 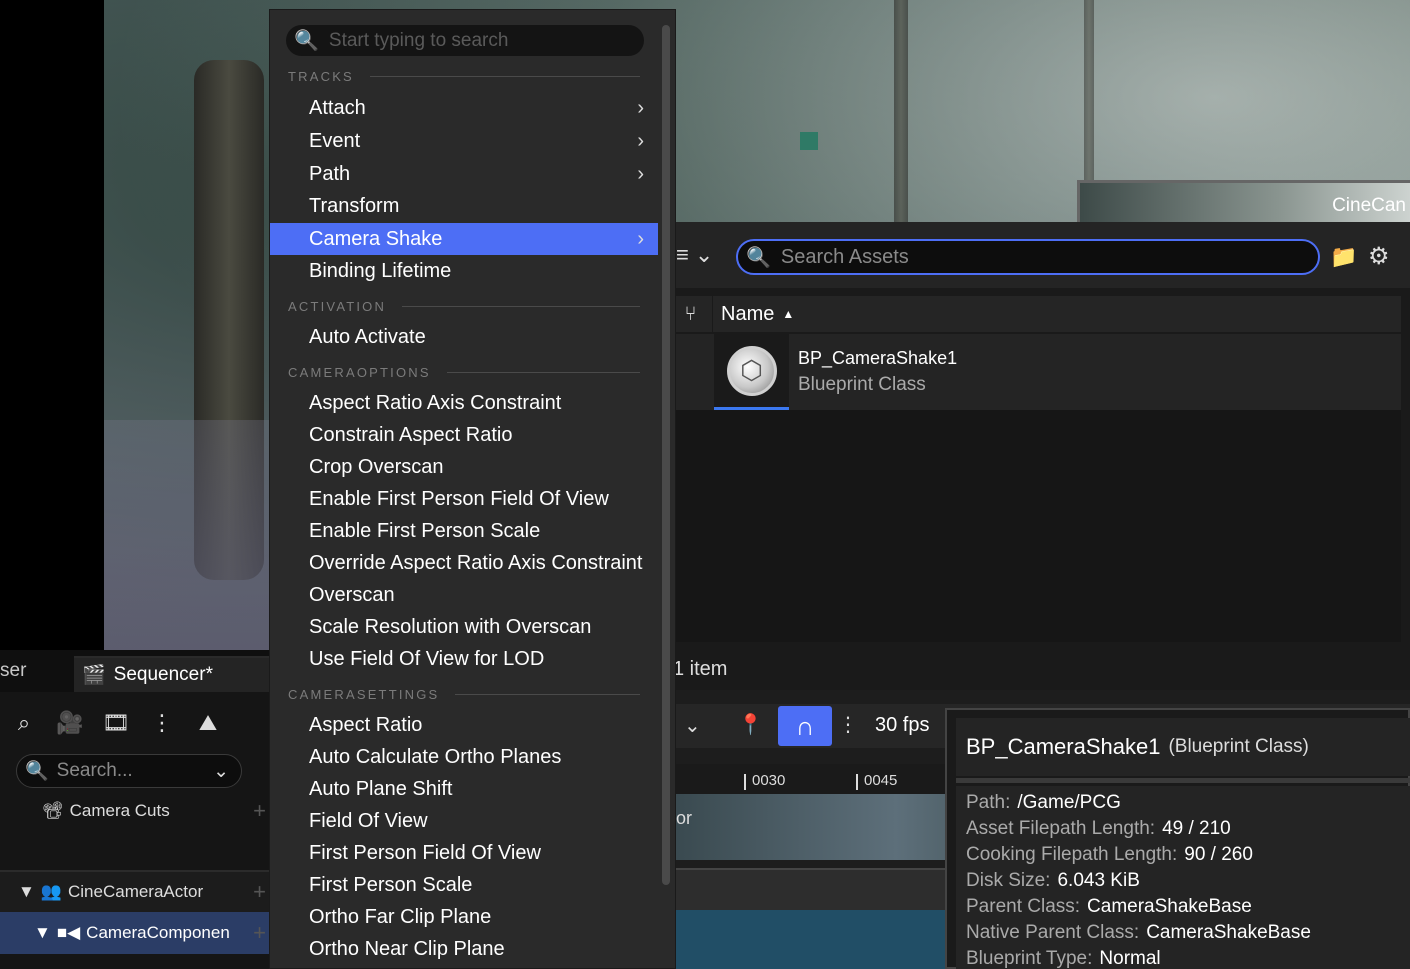 What do you see at coordinates (464, 141) in the screenshot?
I see `menu-item-event: Event ›` at bounding box center [464, 141].